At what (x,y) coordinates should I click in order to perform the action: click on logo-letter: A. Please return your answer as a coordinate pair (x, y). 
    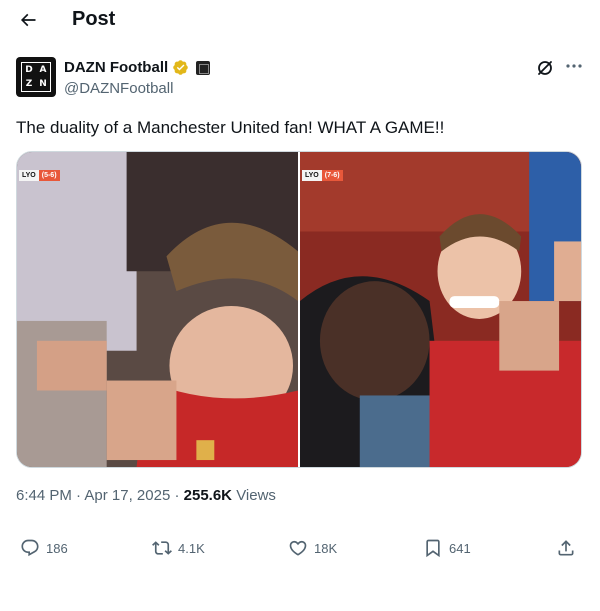
    Looking at the image, I should click on (43, 70).